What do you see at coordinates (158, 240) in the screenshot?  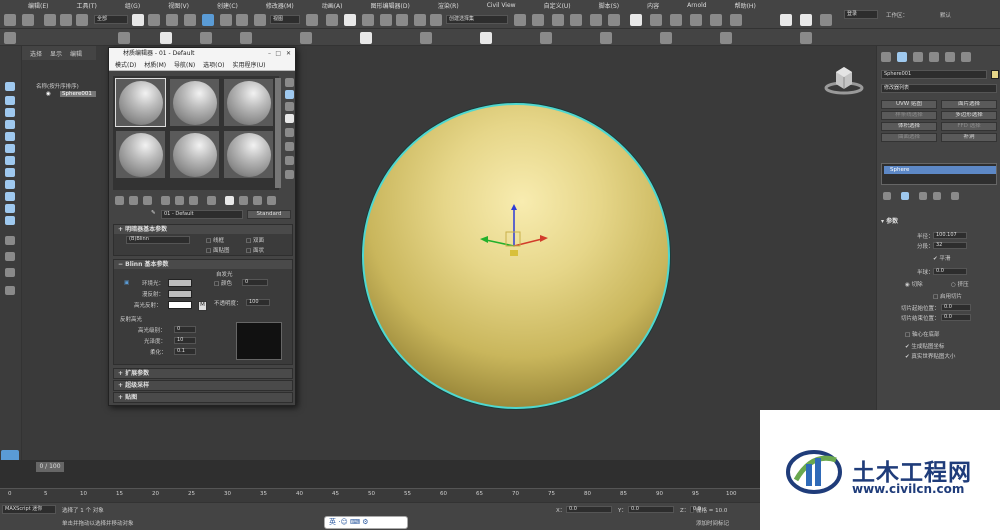 I see `shader-type-dropdown: (B)Blinn` at bounding box center [158, 240].